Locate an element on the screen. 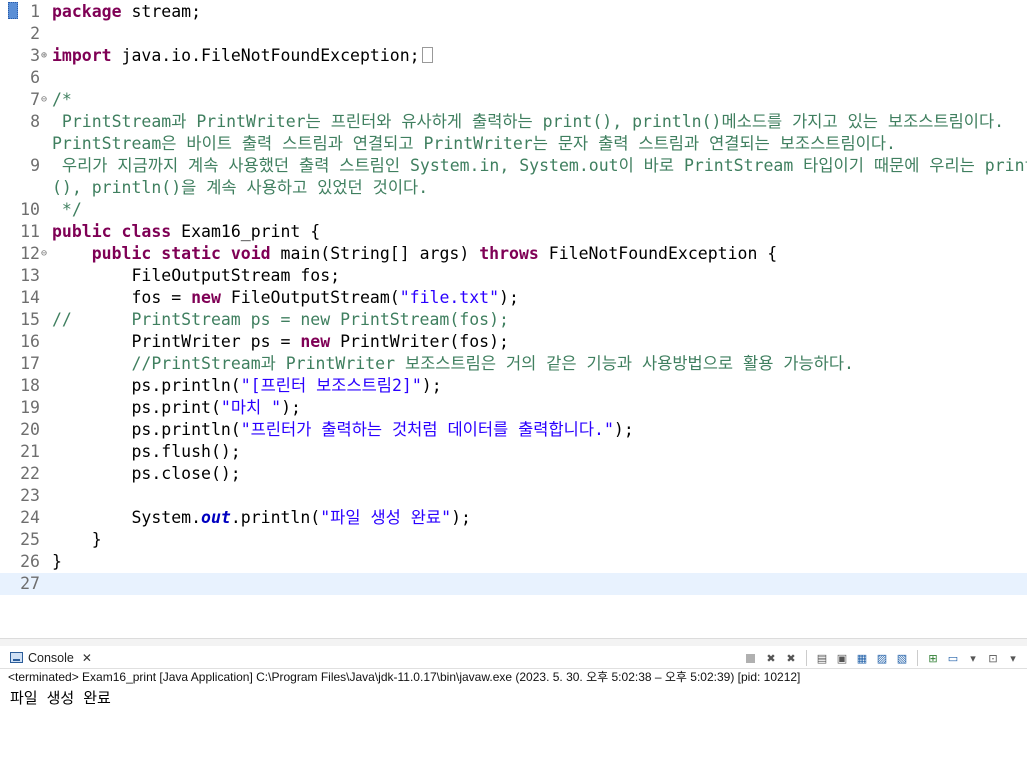 This screenshot has width=1027, height=777. code-token: java.io.FileNotFoundException; is located at coordinates (265, 55).